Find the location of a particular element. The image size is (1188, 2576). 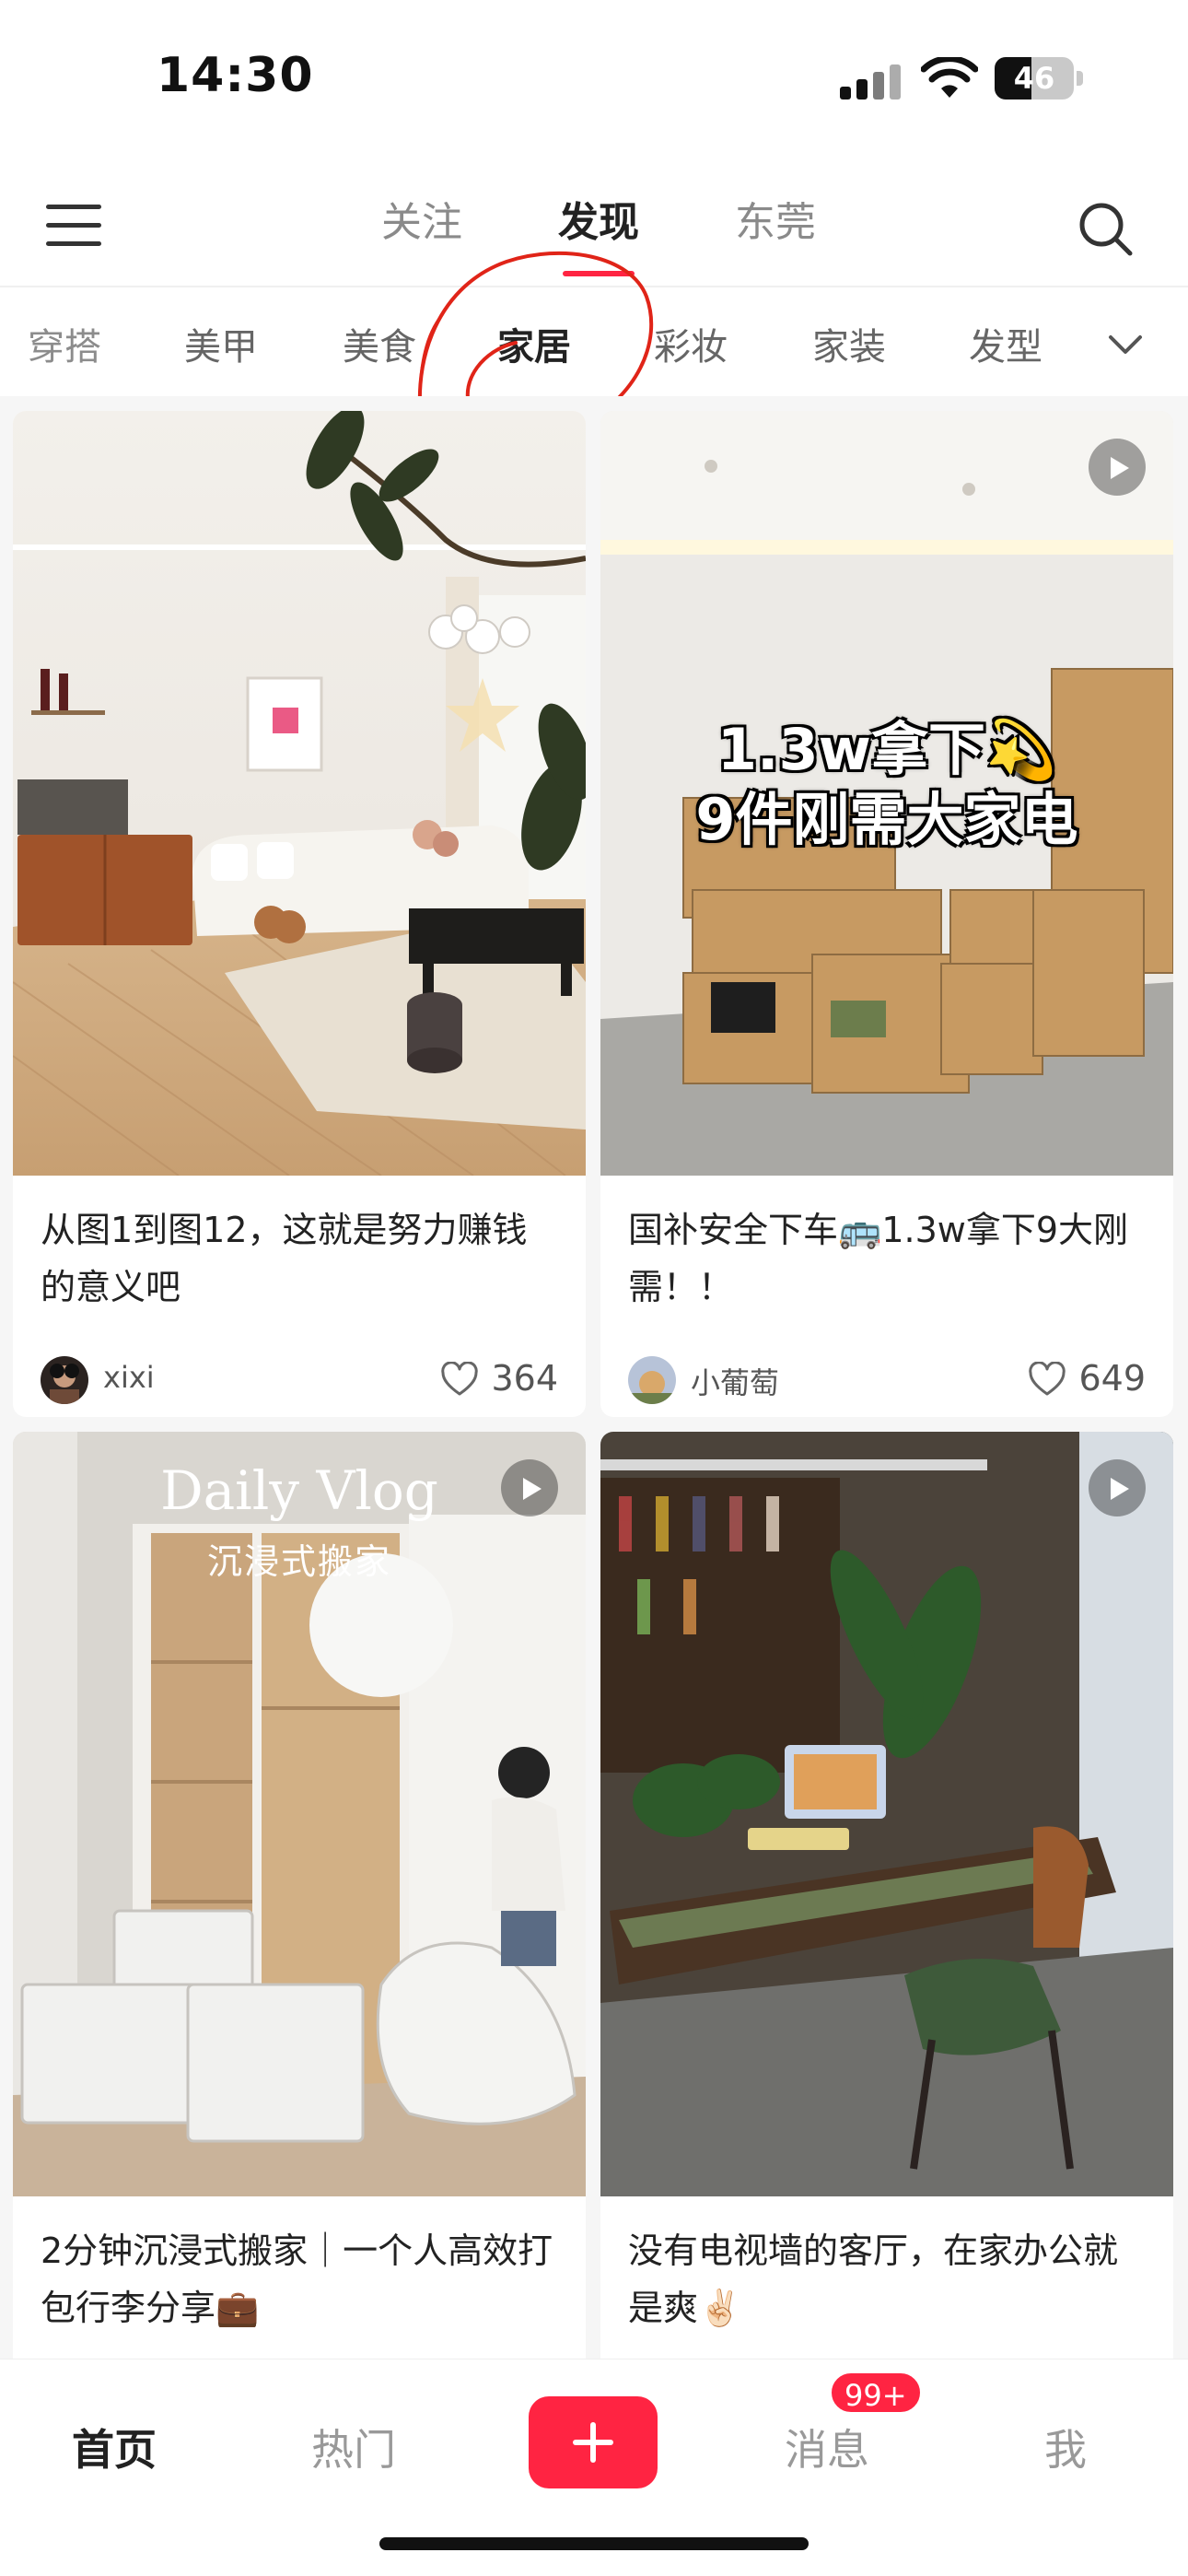

status-time: 14:30 is located at coordinates (235, 75).